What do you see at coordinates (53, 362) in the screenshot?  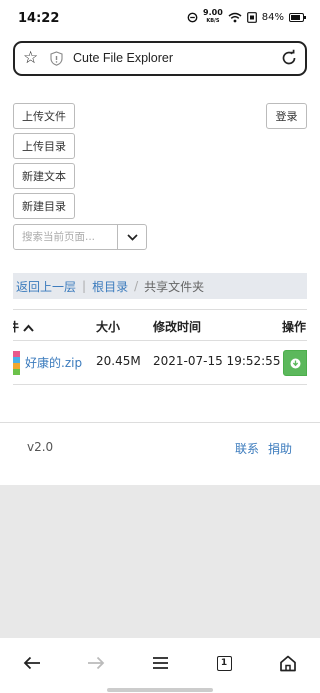 I see `file-name-link: 好康的.zip` at bounding box center [53, 362].